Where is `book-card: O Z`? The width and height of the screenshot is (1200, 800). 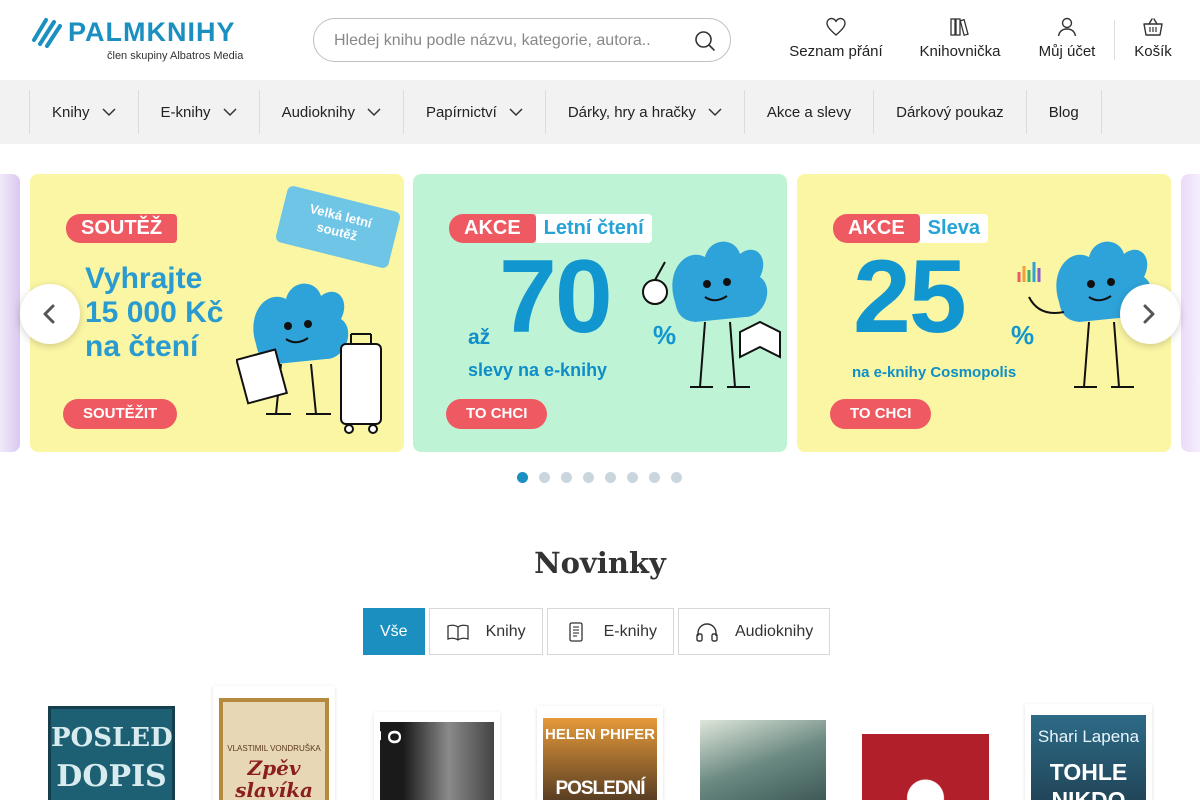
book-card: O Z is located at coordinates (437, 756).